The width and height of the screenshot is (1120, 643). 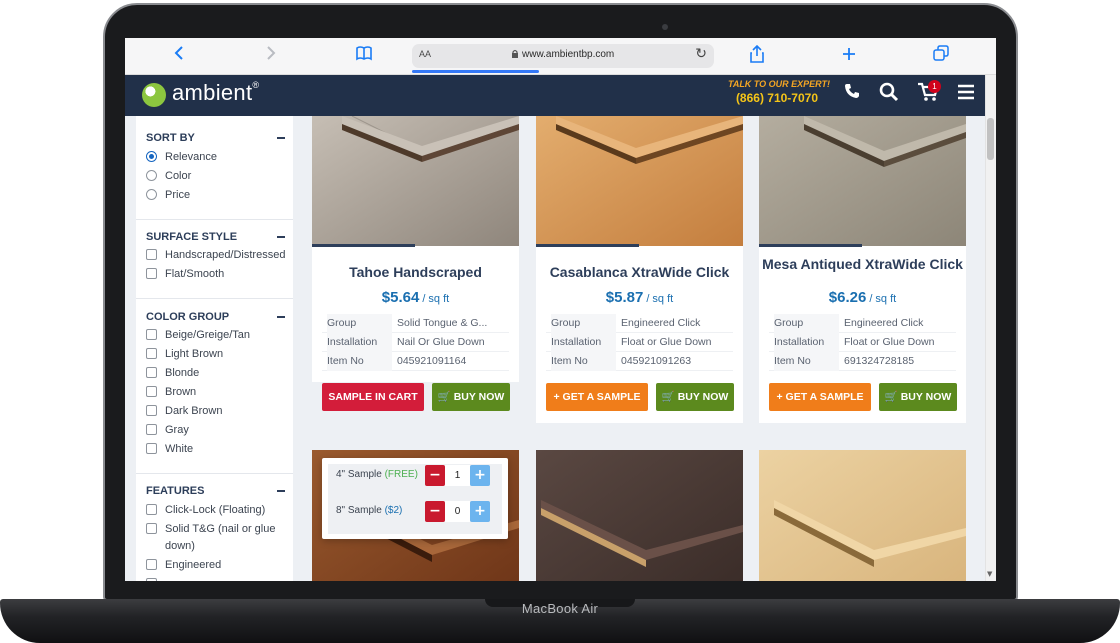 What do you see at coordinates (879, 361) in the screenshot?
I see `spec-value: 691324728185` at bounding box center [879, 361].